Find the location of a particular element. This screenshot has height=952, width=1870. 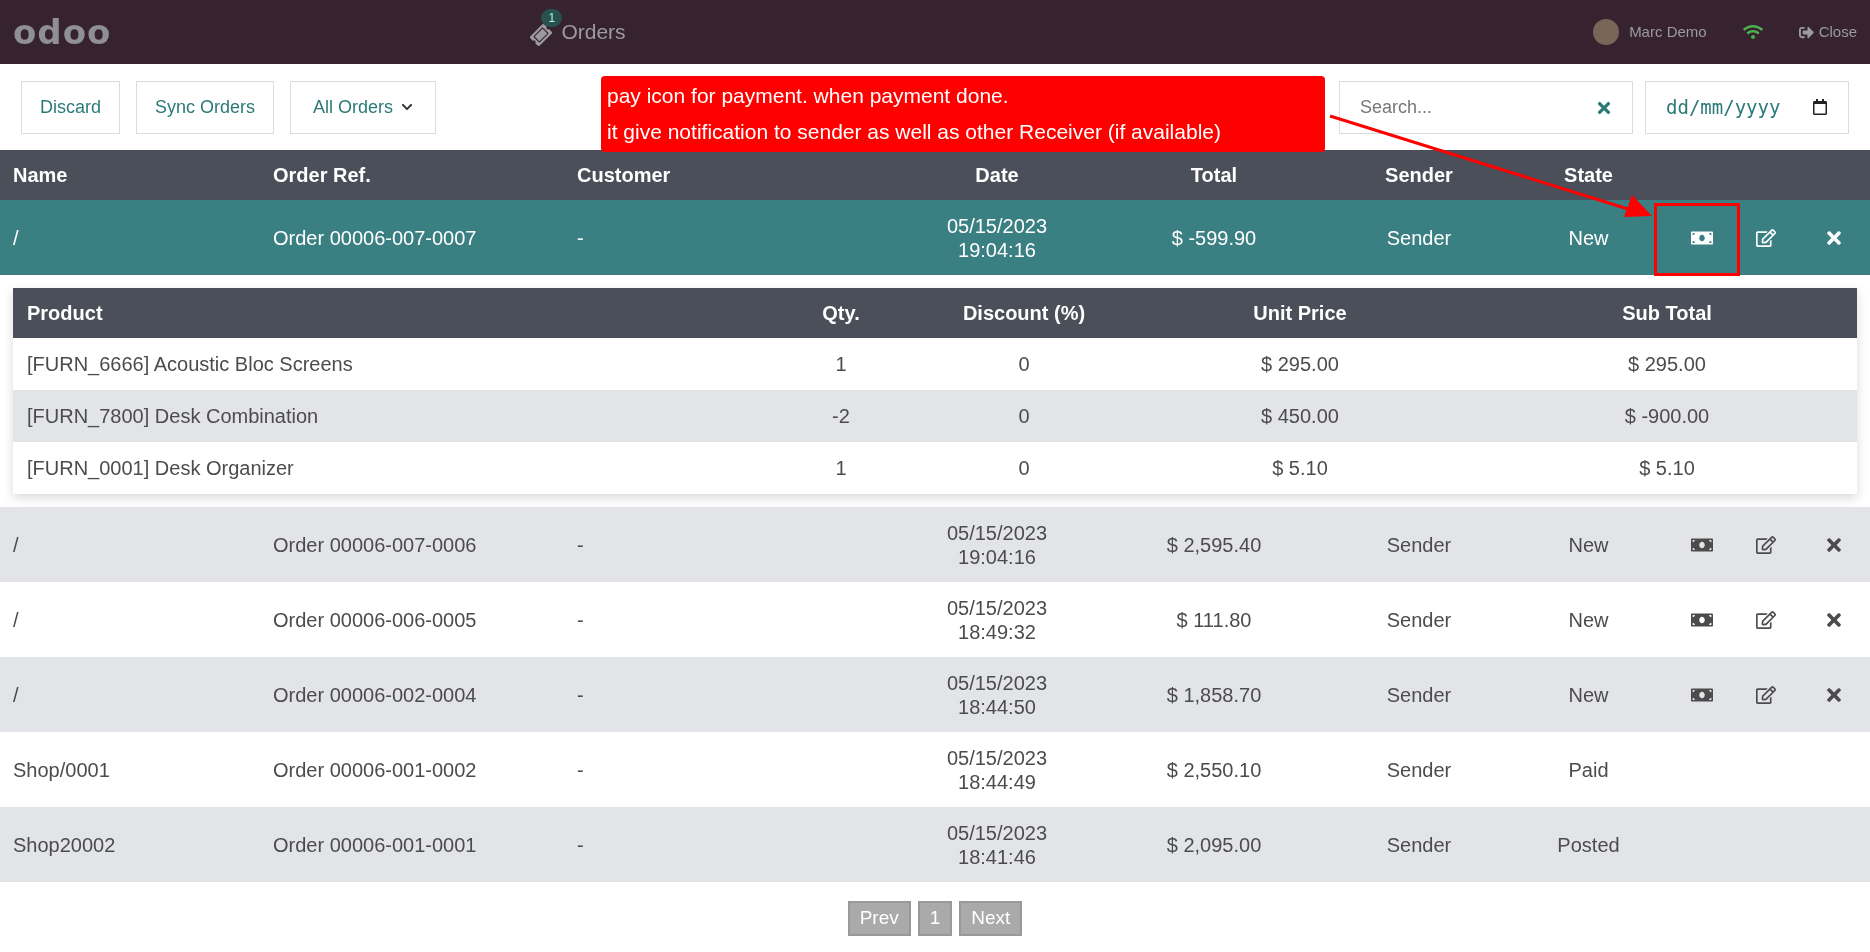

state-cell-text: Paid is located at coordinates (1588, 770).